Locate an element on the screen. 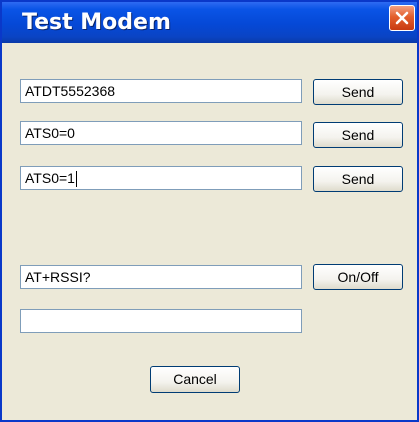  rssi-response-field is located at coordinates (161, 321).